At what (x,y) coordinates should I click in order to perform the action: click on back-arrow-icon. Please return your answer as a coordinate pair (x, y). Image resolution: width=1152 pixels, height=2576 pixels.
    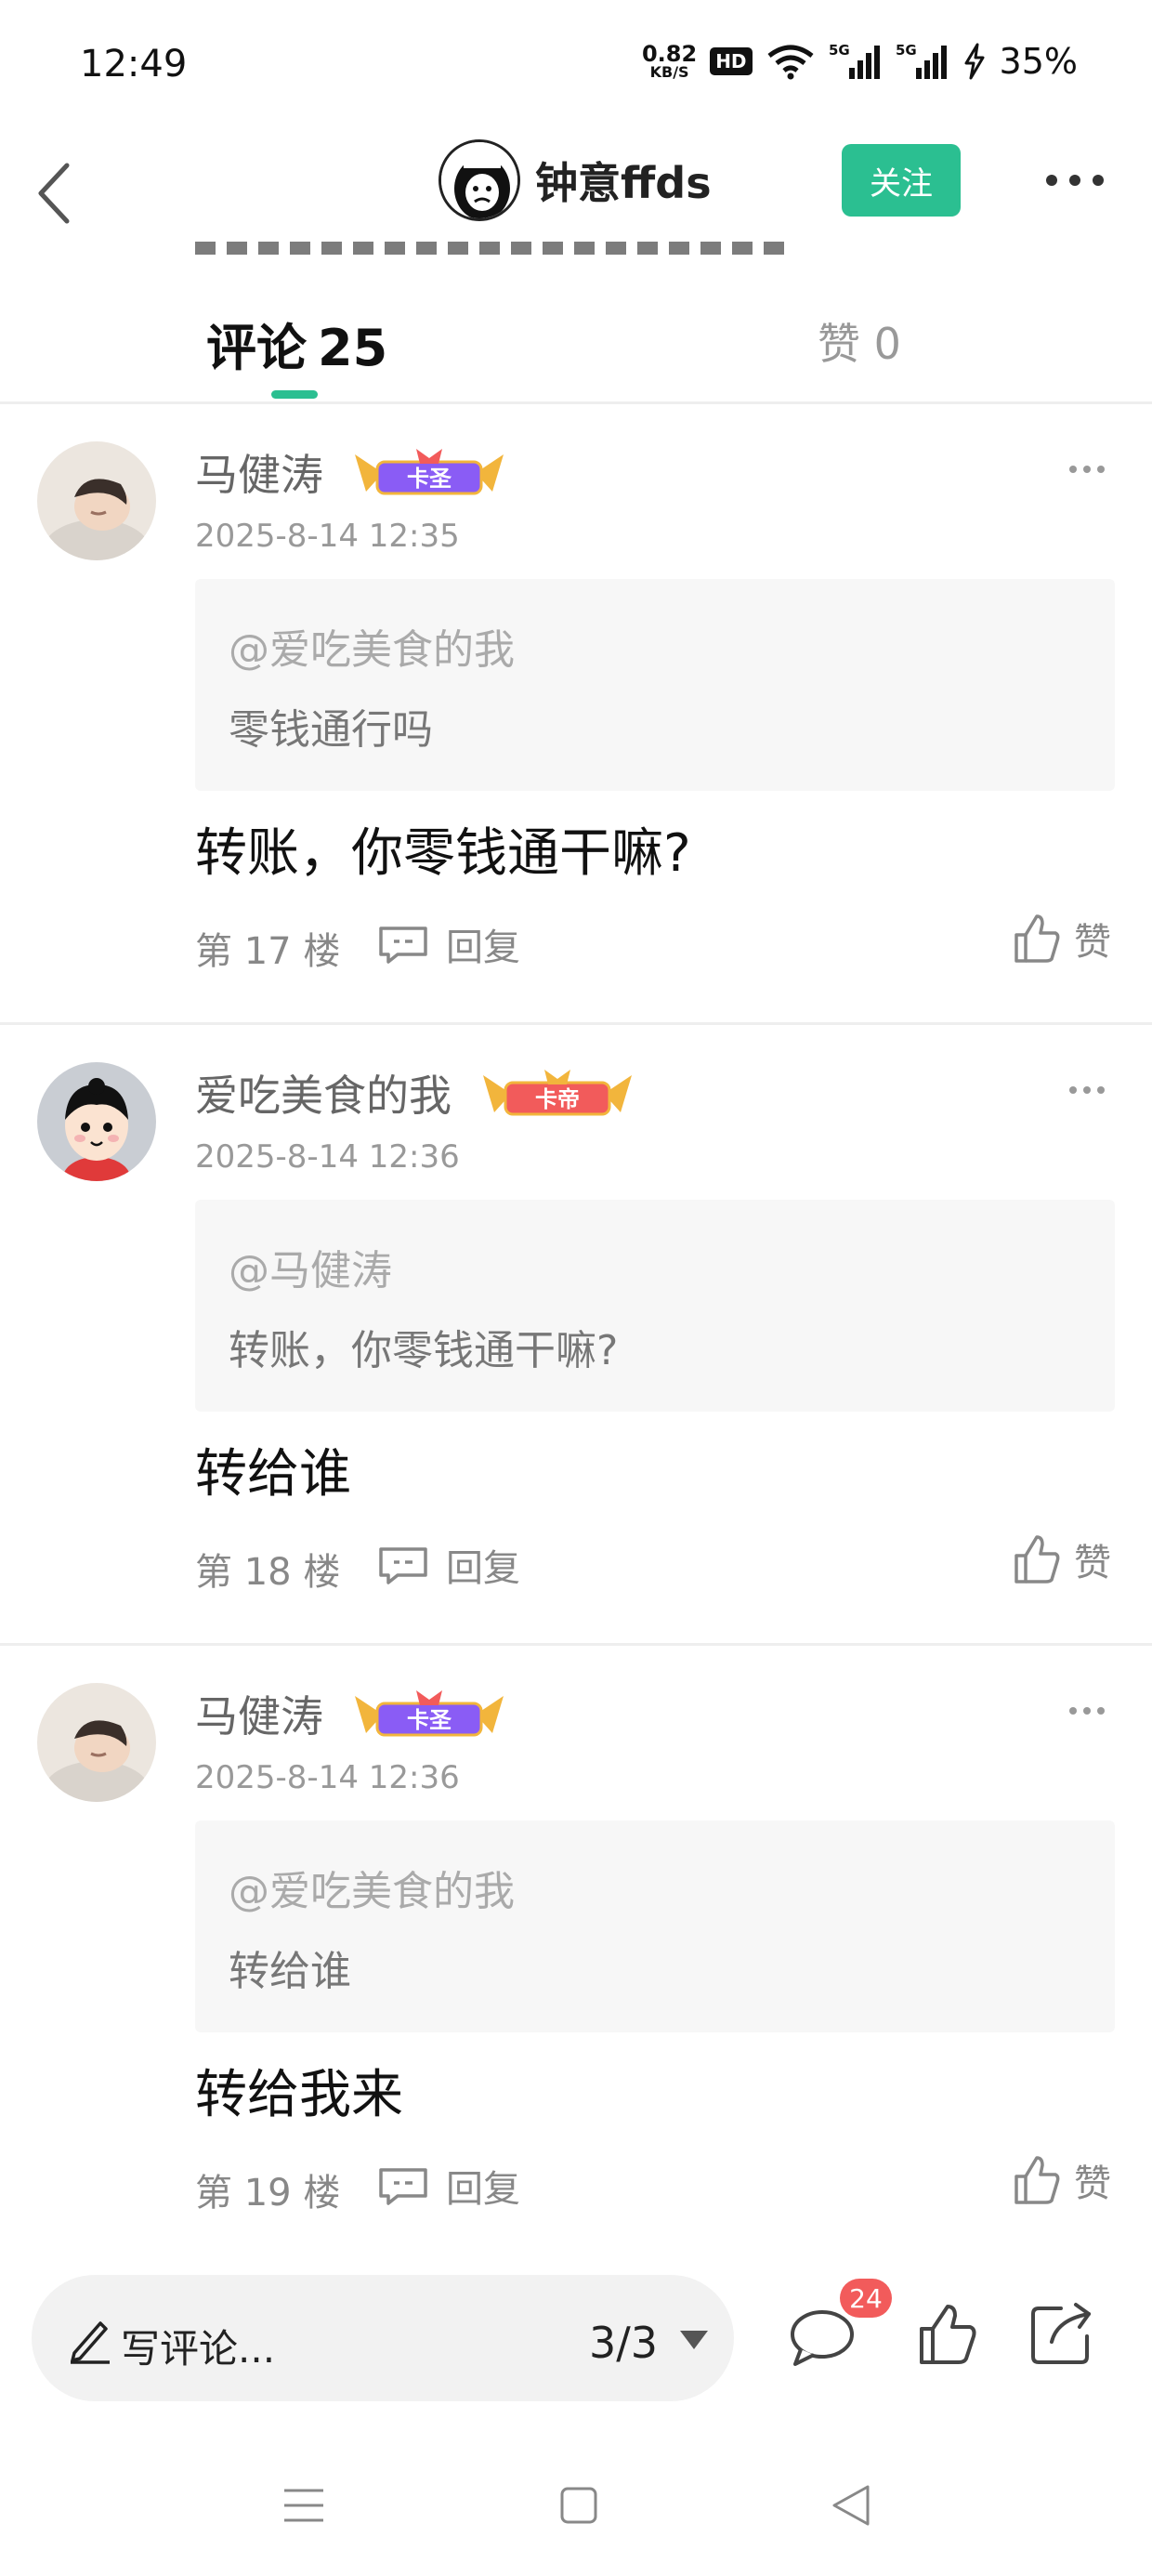
    Looking at the image, I should click on (56, 193).